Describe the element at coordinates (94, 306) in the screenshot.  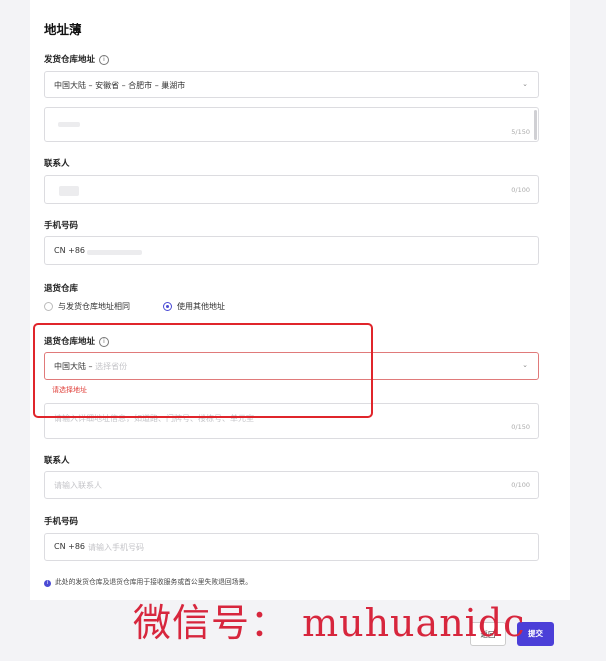
I see `return-option-same-label: 与发货仓库地址相同` at that location.